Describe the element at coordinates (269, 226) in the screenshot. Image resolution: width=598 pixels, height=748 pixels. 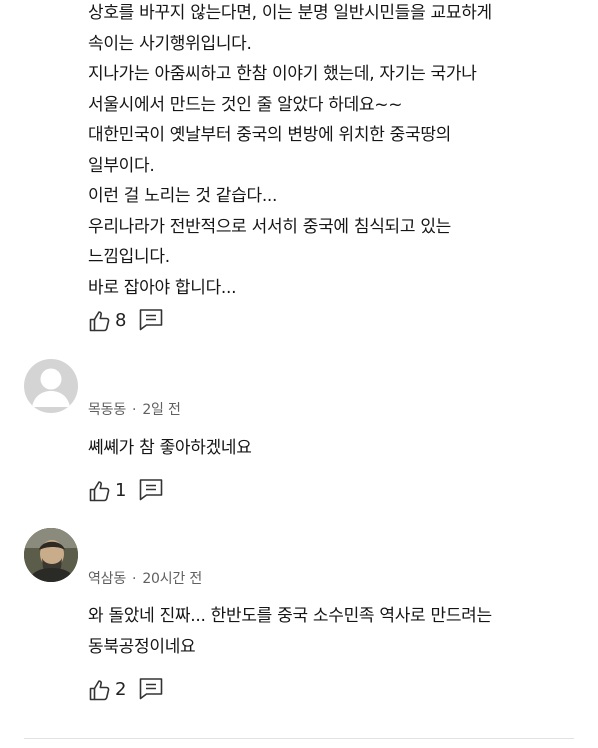
I see `comment-line: 우리나라가 전반적으로 서서히 중국에 침식되고 있는` at that location.